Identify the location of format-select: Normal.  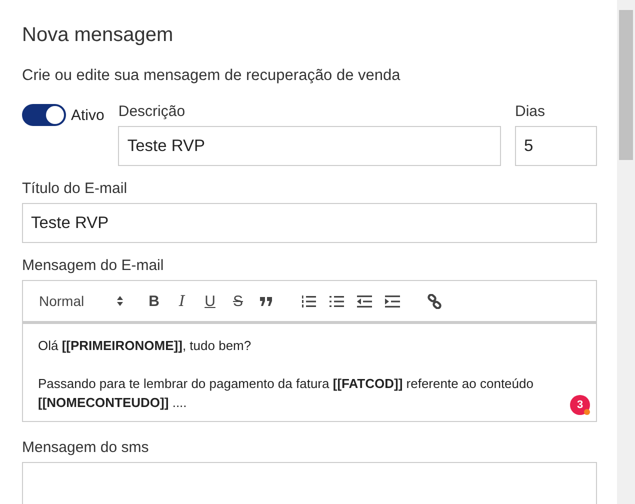
(78, 301).